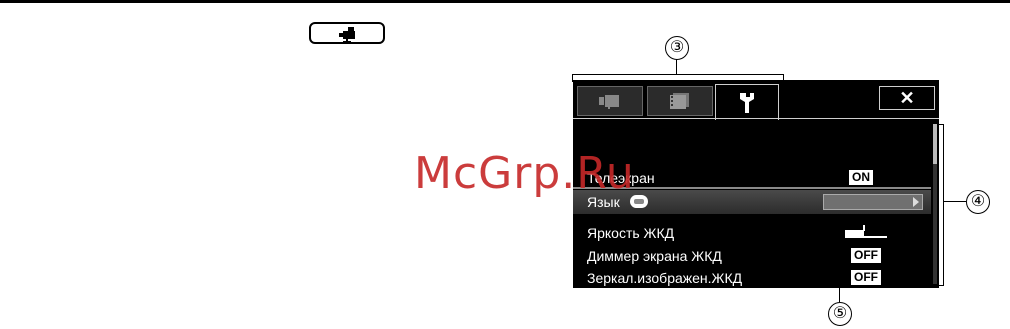 The image size is (1010, 329). Describe the element at coordinates (752, 233) in the screenshot. I see `menu-item-lcd-brightness: Яркость ЖКД` at that location.